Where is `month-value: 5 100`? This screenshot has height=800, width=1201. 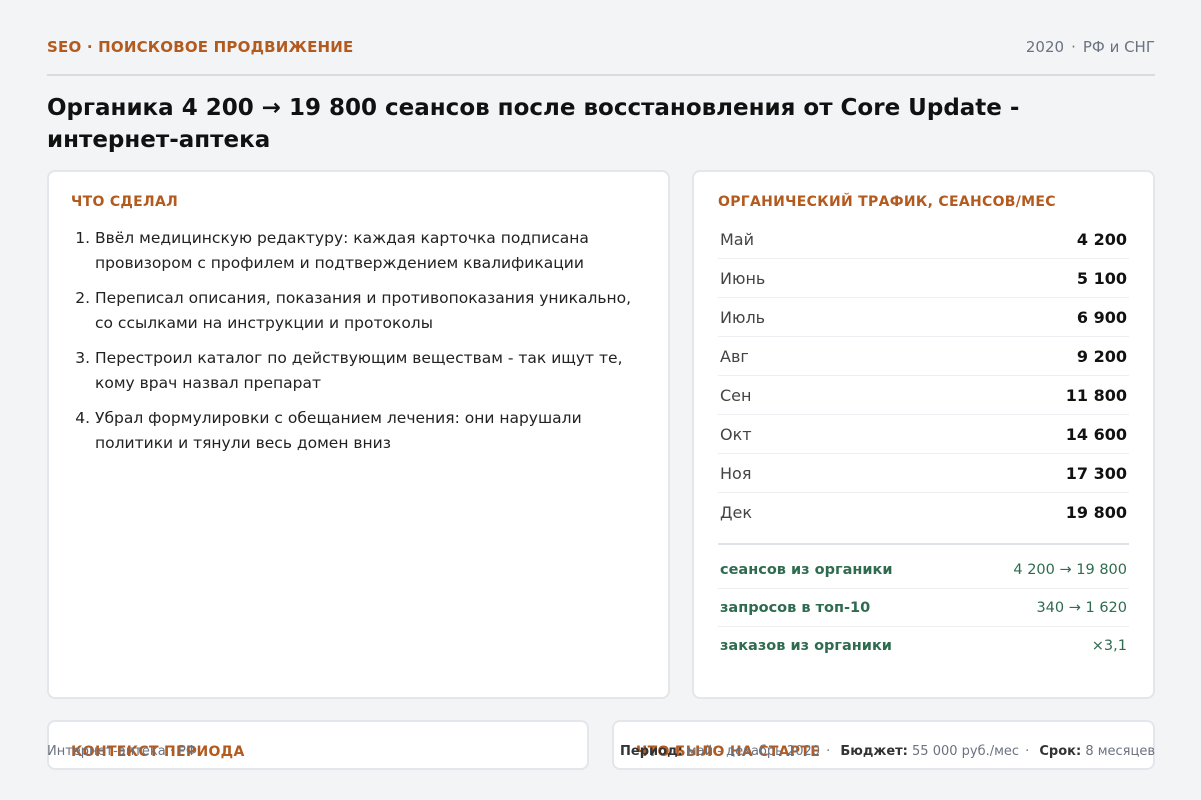 month-value: 5 100 is located at coordinates (1101, 278).